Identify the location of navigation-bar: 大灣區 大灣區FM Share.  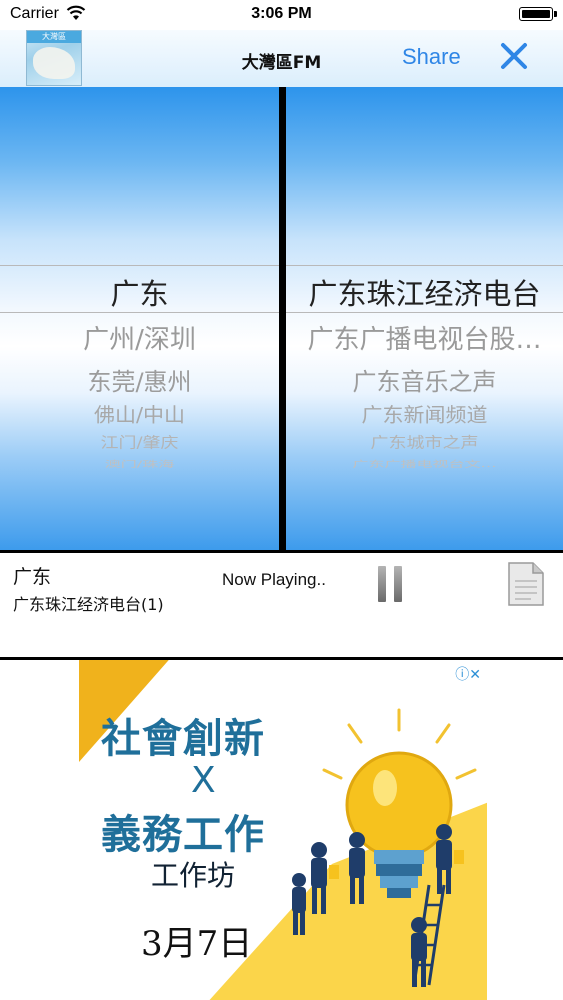
(281, 59).